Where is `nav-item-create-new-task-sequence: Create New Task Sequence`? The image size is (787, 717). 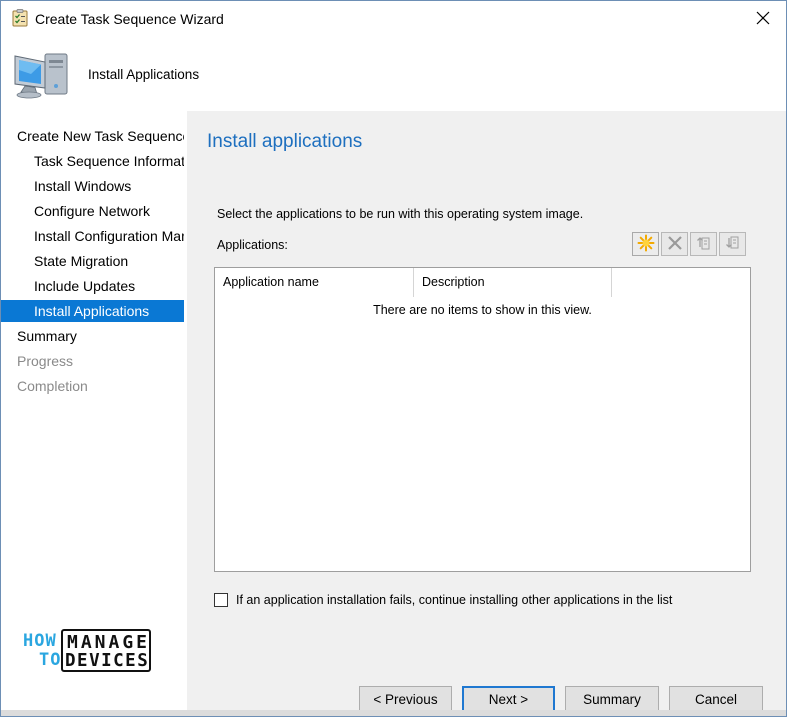
nav-item-create-new-task-sequence: Create New Task Sequence is located at coordinates (100, 136).